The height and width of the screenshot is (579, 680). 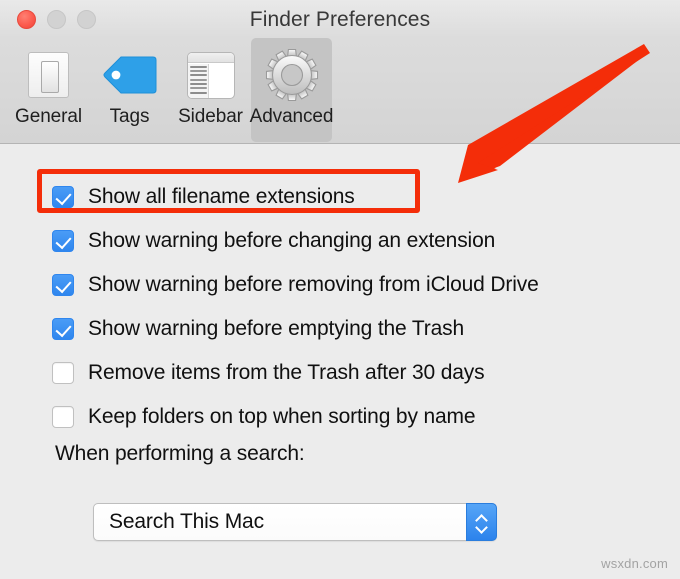 What do you see at coordinates (221, 196) in the screenshot?
I see `option-label: Show all filename extensions` at bounding box center [221, 196].